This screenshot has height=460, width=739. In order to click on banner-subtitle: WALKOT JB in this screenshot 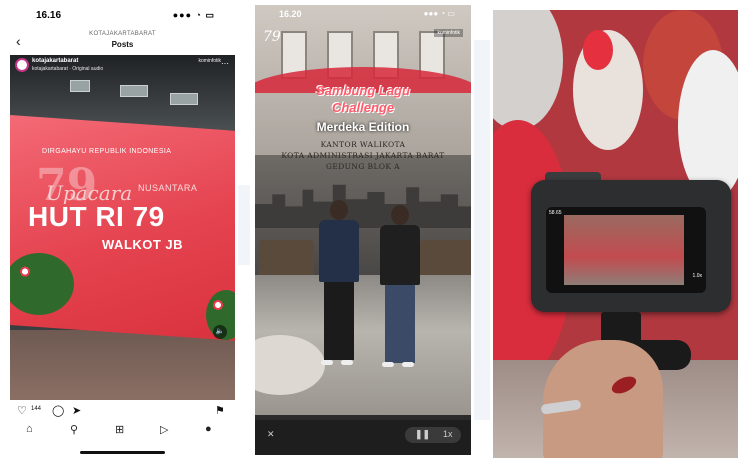, I will do `click(143, 244)`.